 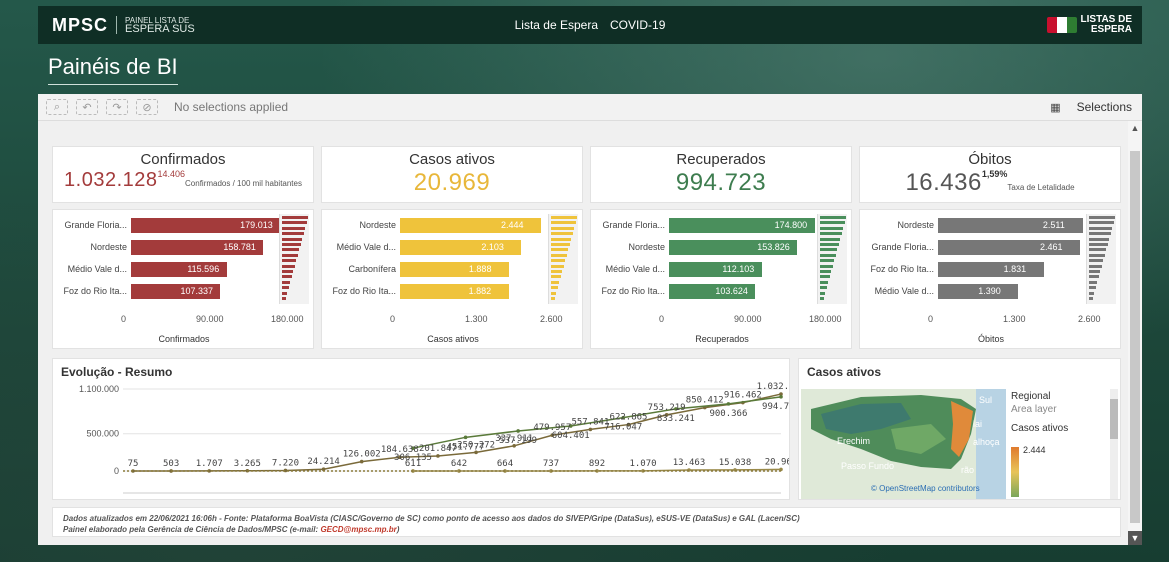 I want to click on step-back-icon: ↶, so click(x=87, y=107).